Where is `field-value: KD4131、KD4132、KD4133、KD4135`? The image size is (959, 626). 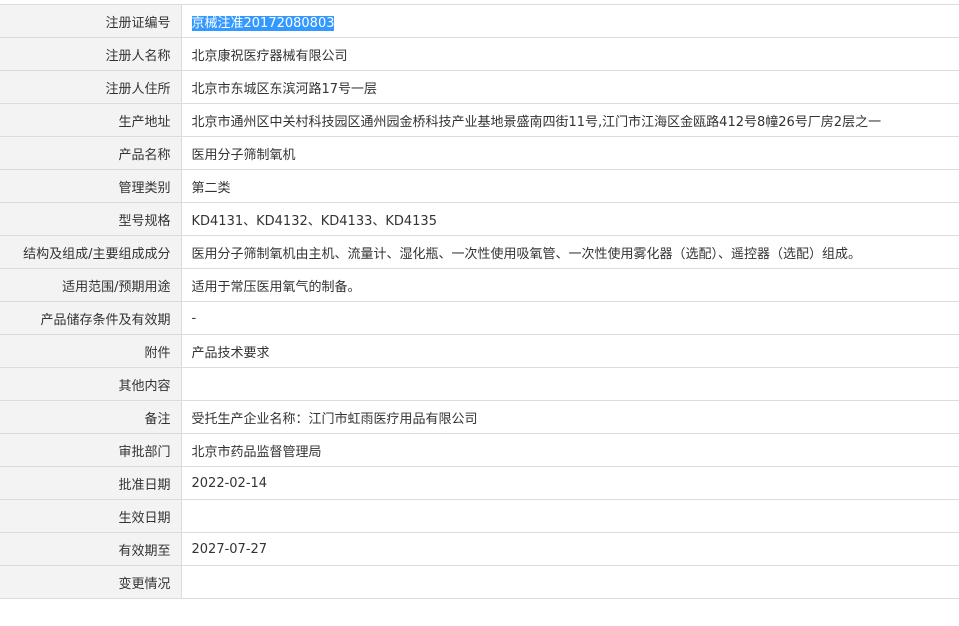 field-value: KD4131、KD4132、KD4133、KD4135 is located at coordinates (570, 219).